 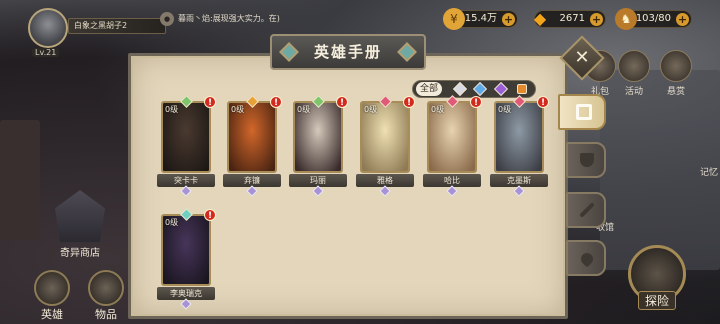 I want to click on gold-value: 15.4万, so click(x=480, y=18).